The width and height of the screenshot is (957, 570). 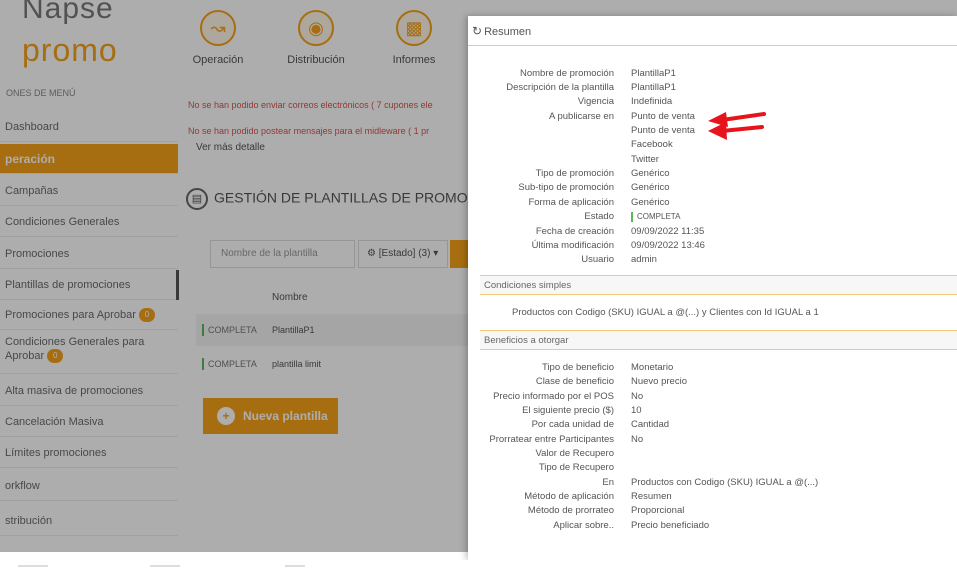 What do you see at coordinates (599, 216) in the screenshot?
I see `summary-key: Estado` at bounding box center [599, 216].